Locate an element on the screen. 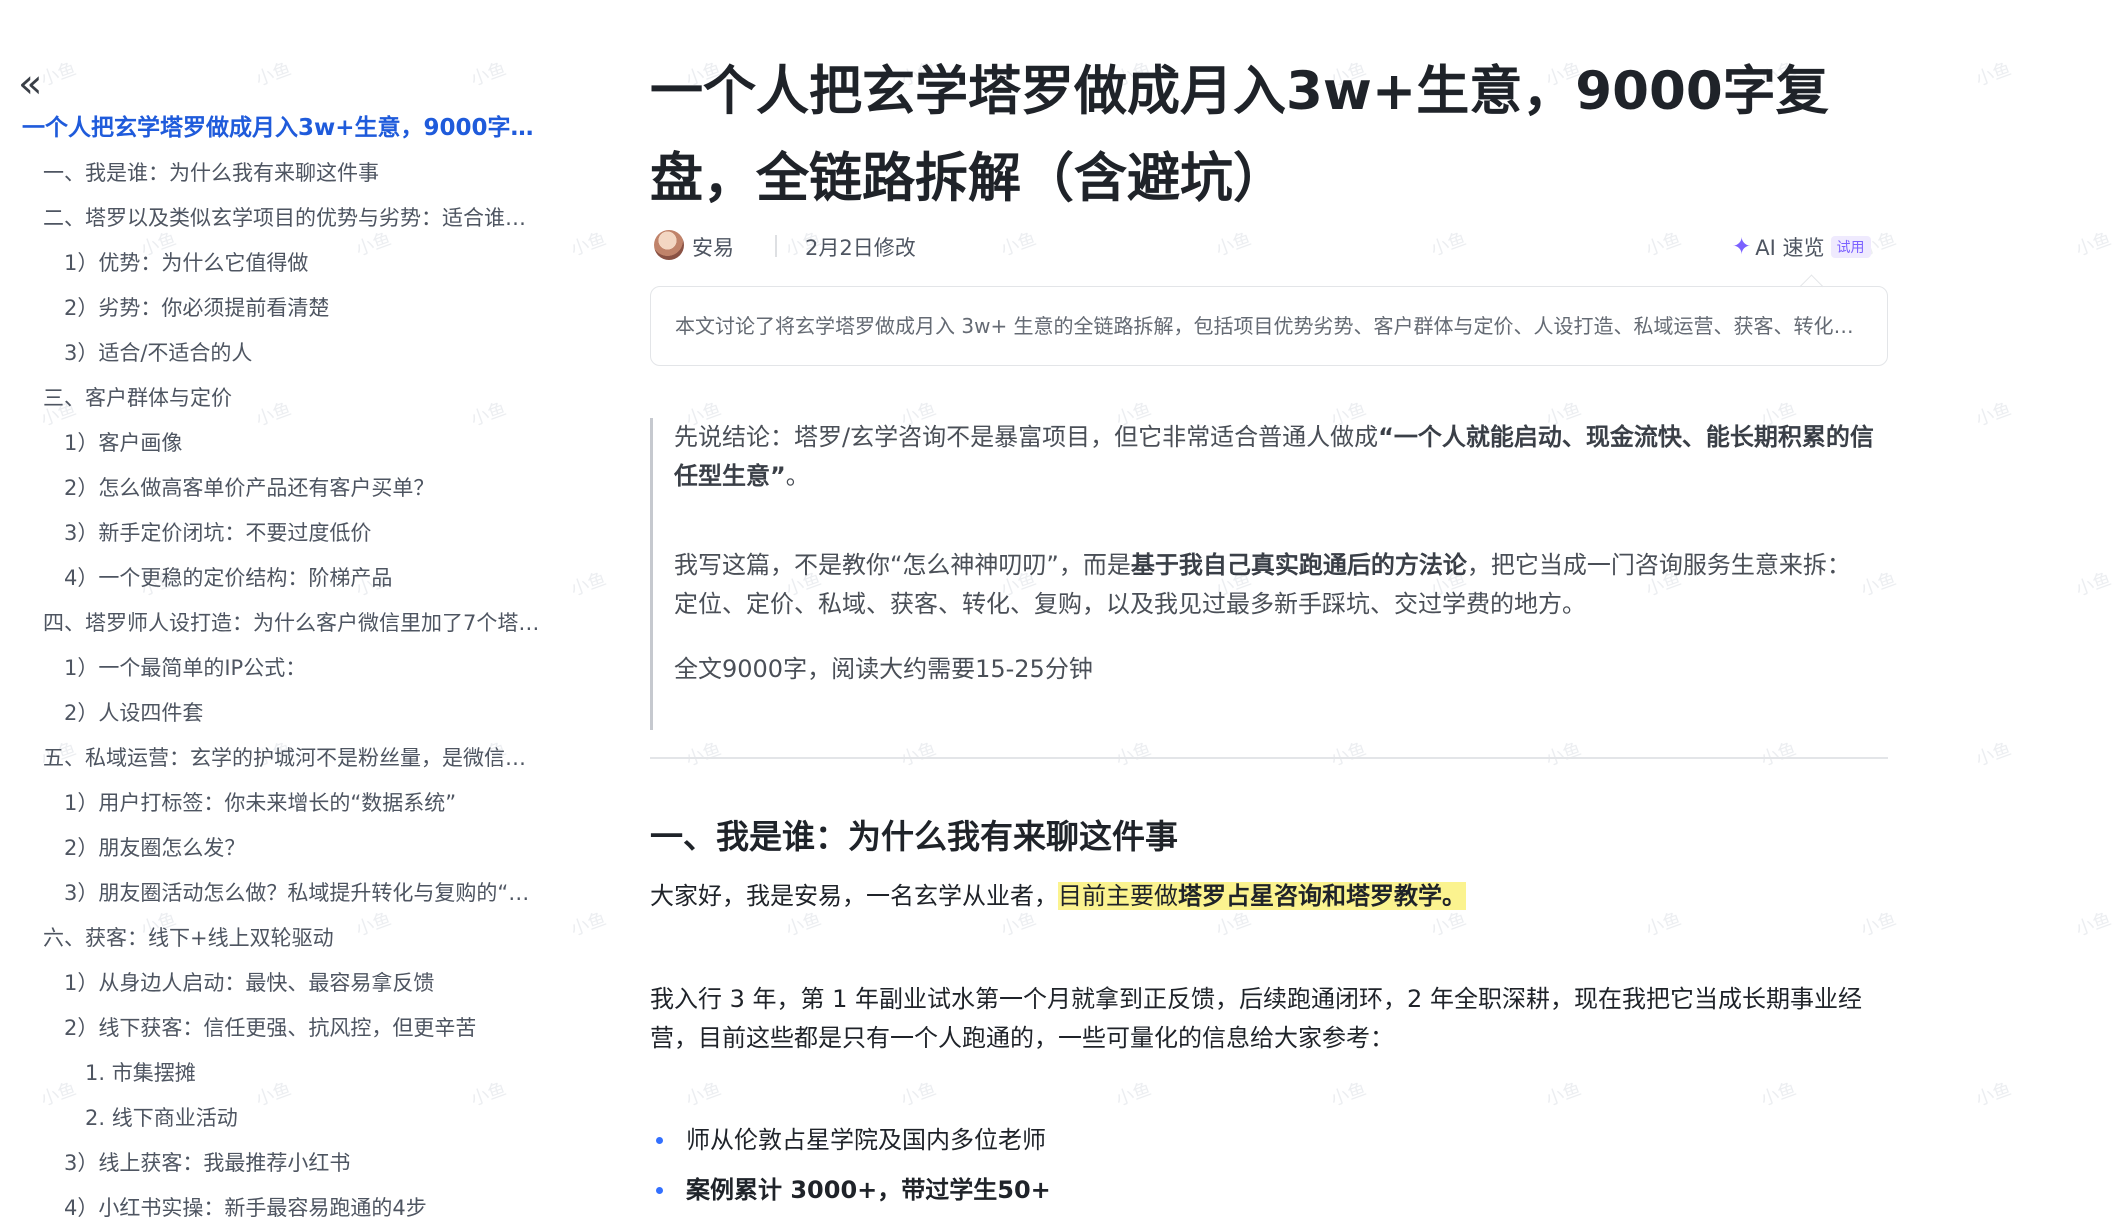  outline-item: 1）用户打标签：你未来增长的“数据系统” is located at coordinates (272, 803).